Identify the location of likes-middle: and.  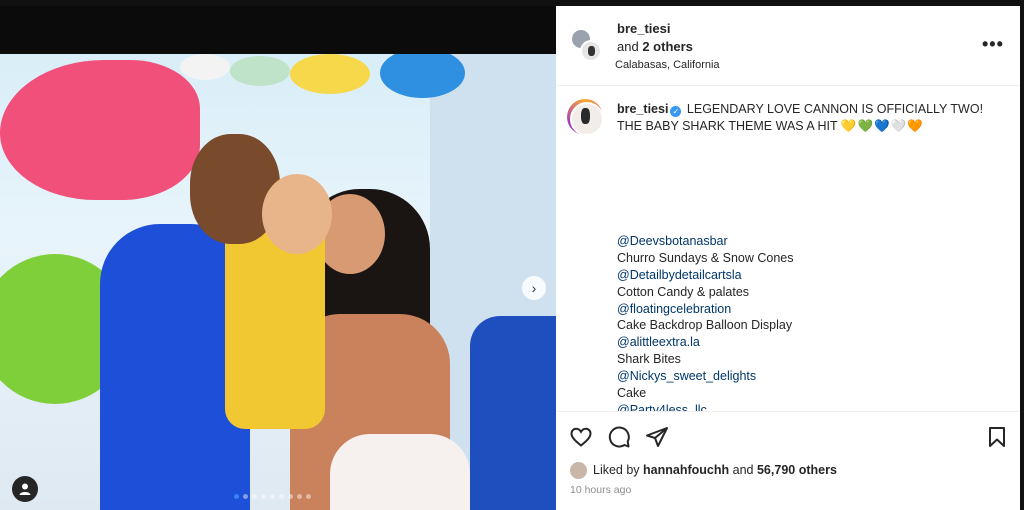
(743, 470).